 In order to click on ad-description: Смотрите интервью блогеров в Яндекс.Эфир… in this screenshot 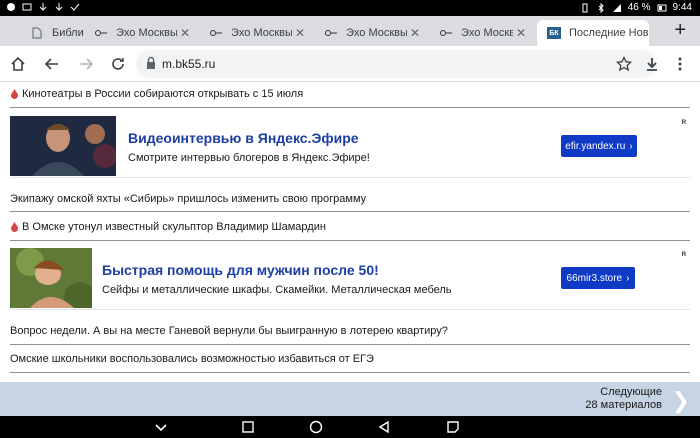, I will do `click(249, 158)`.